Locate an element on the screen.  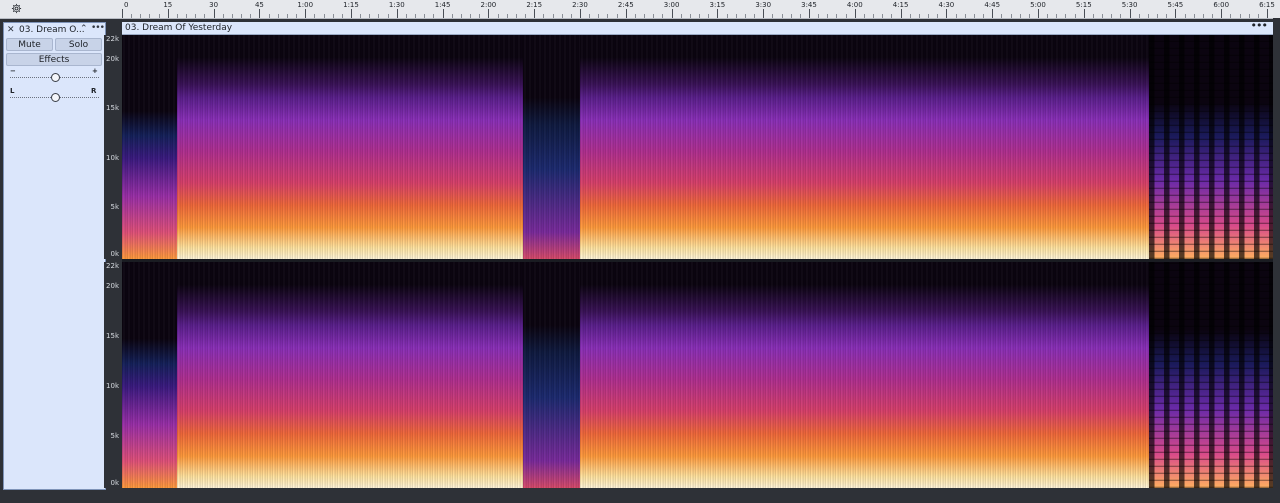
pan-left-label: L is located at coordinates (12, 91).